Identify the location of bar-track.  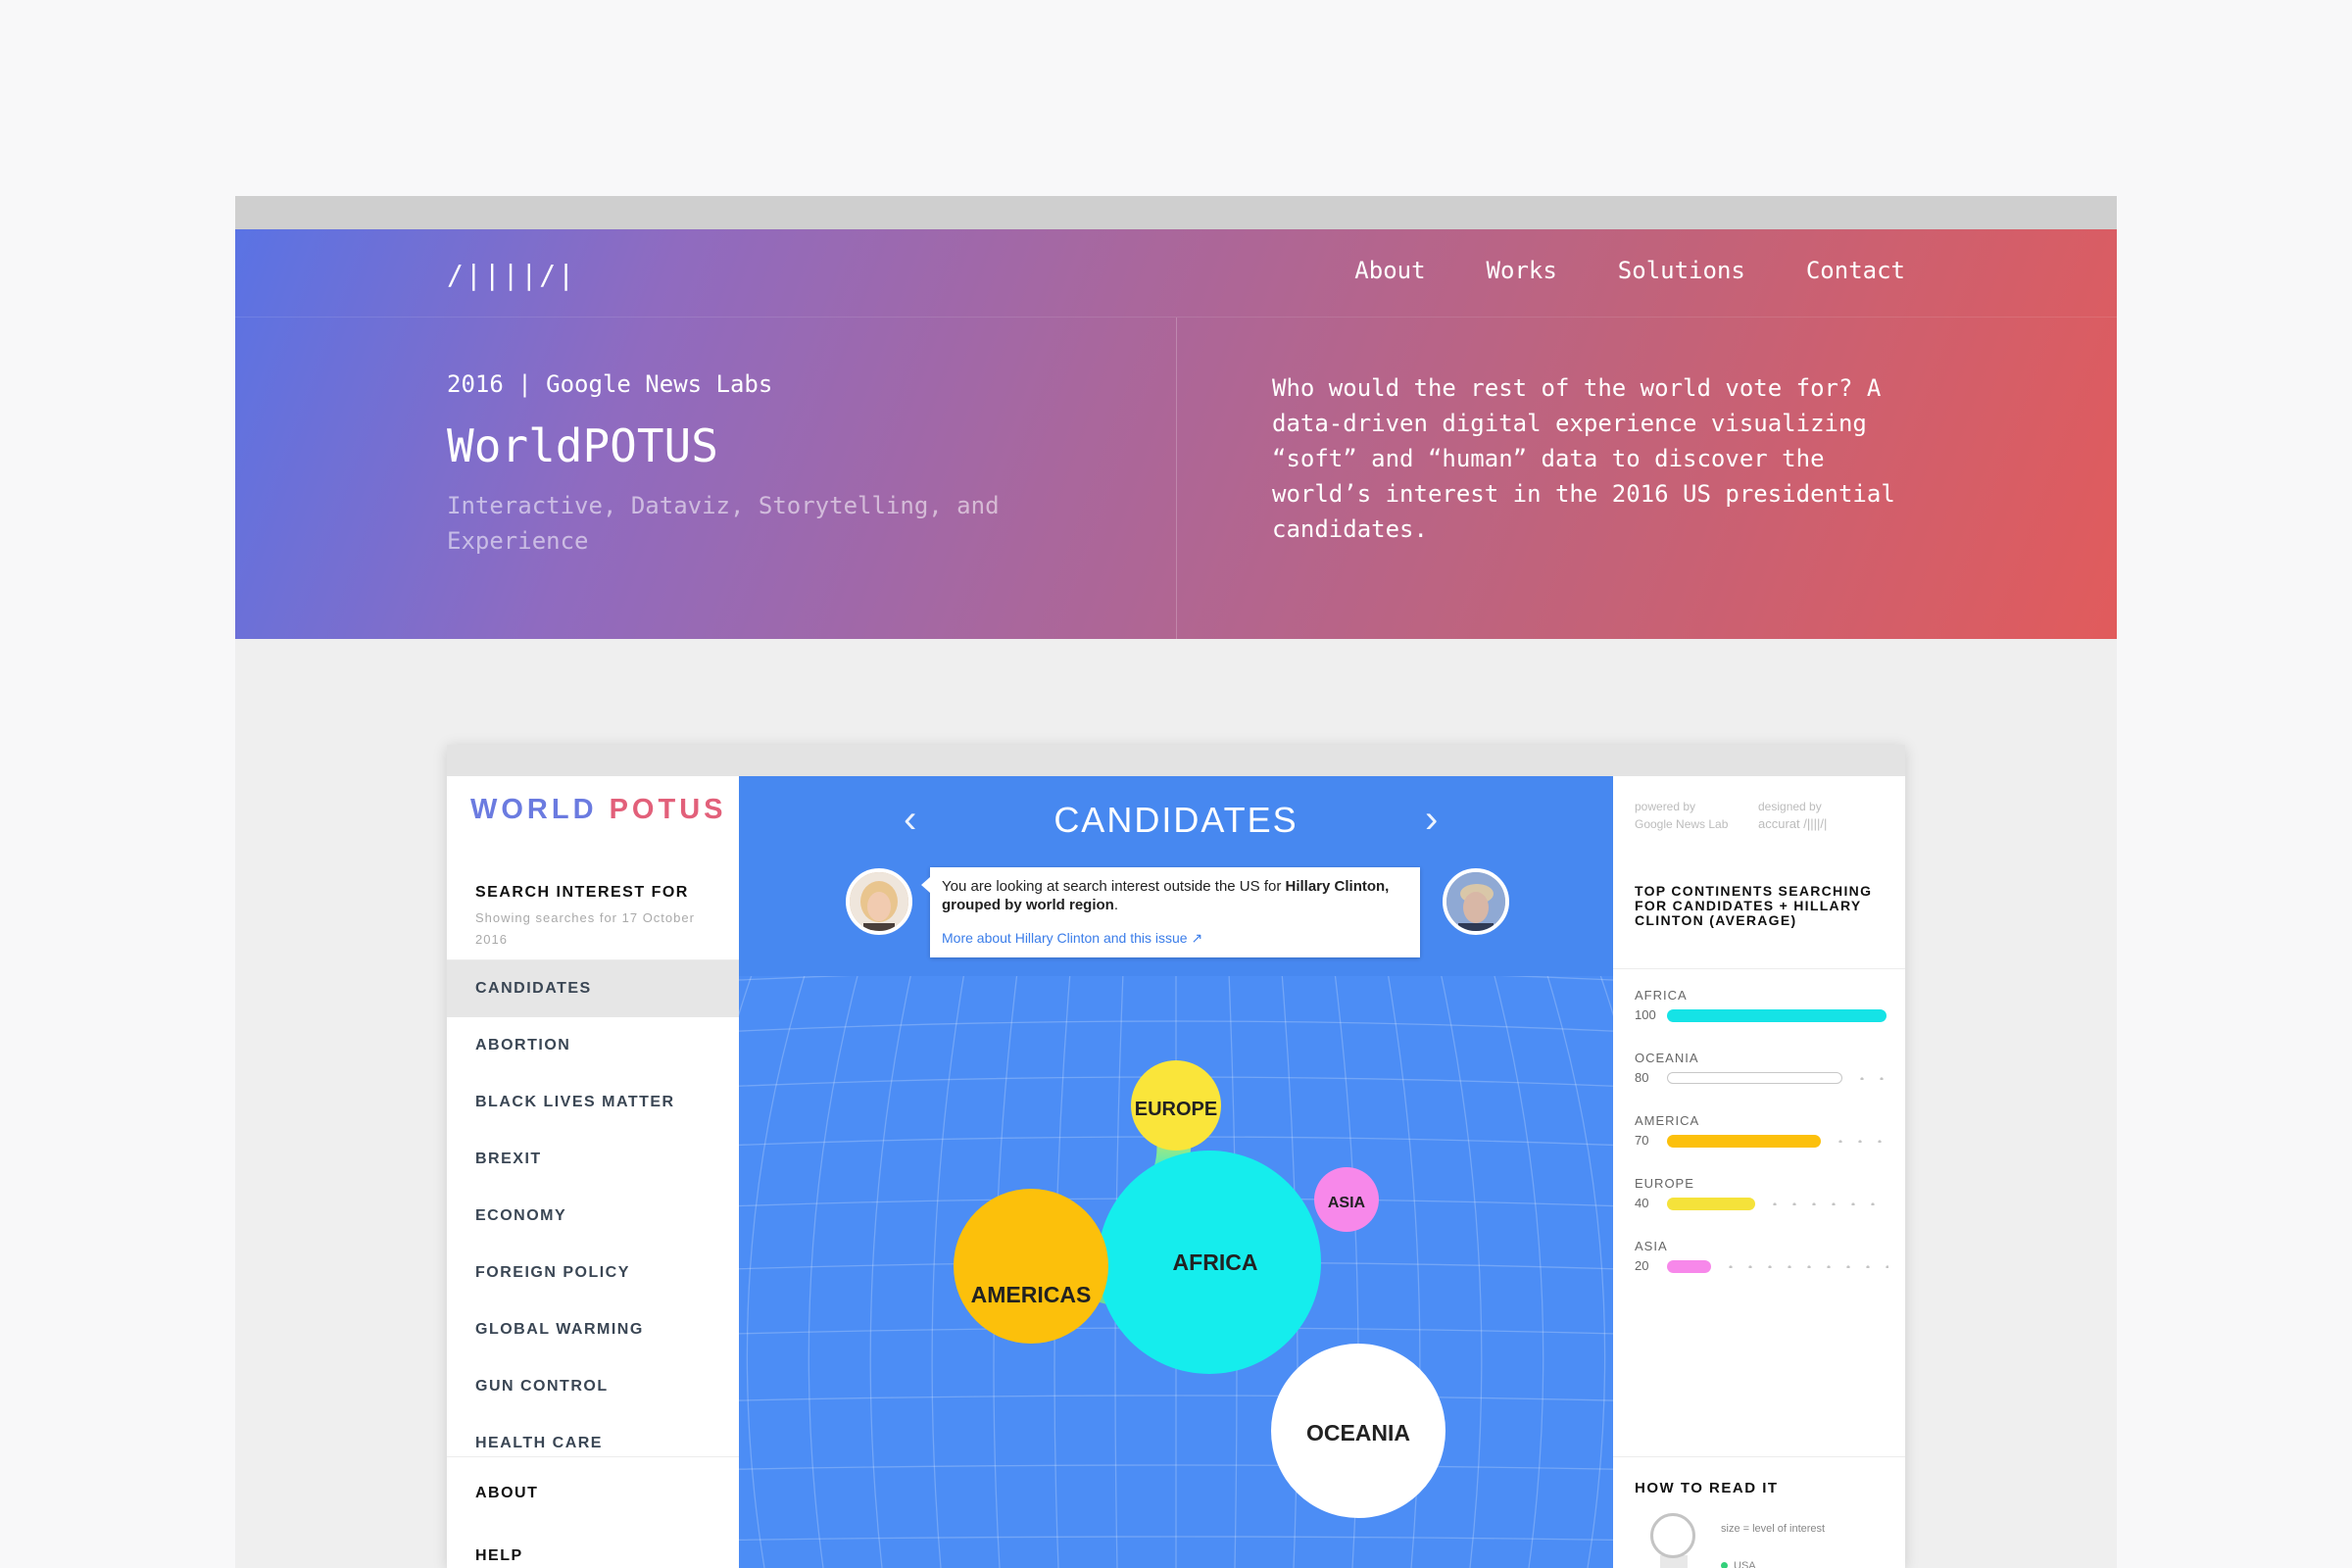
(1776, 1015).